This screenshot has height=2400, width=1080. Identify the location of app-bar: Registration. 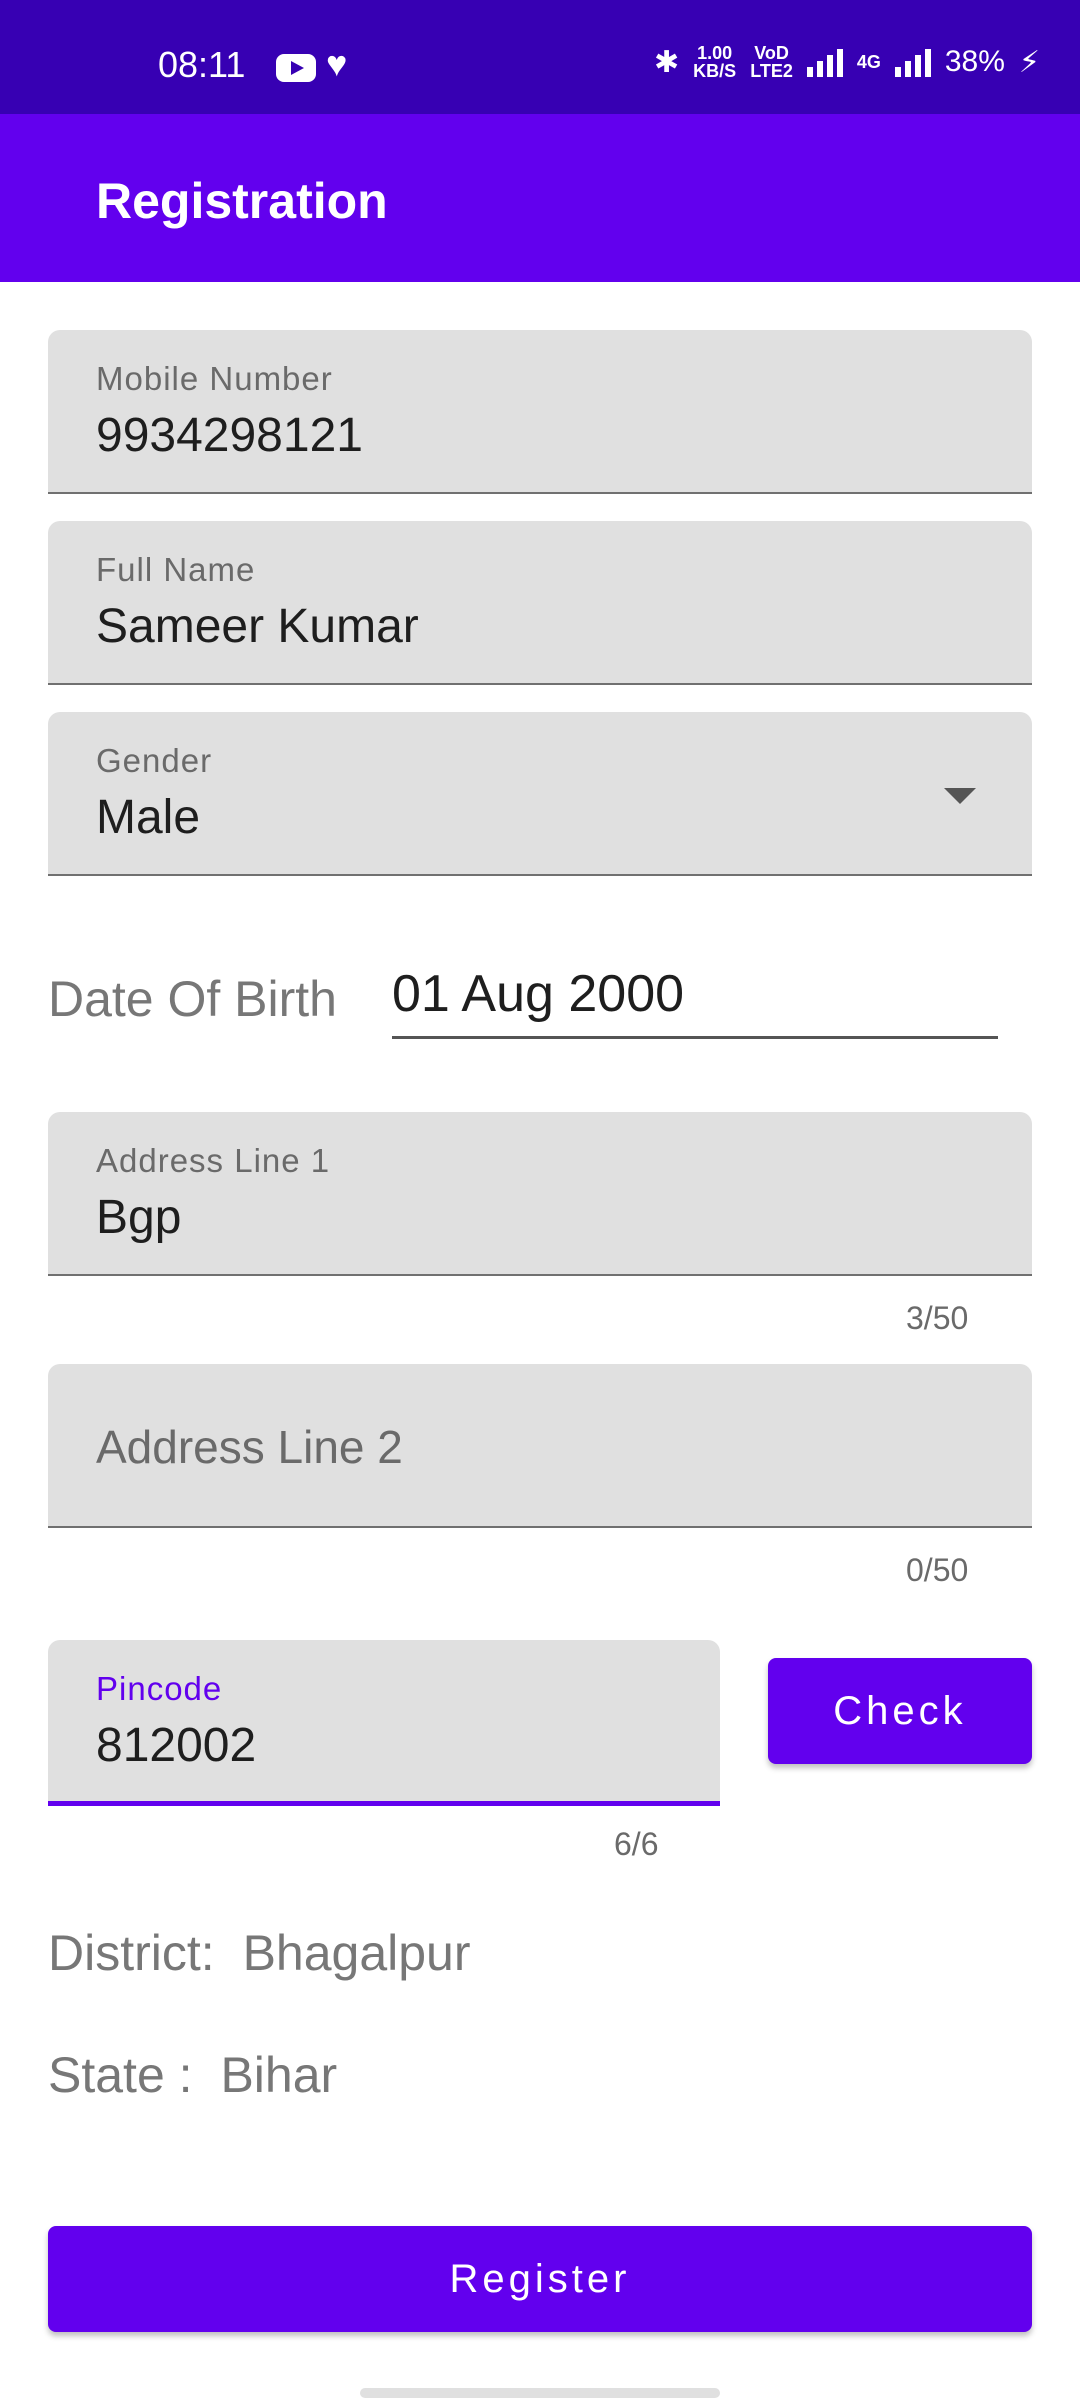
(540, 198).